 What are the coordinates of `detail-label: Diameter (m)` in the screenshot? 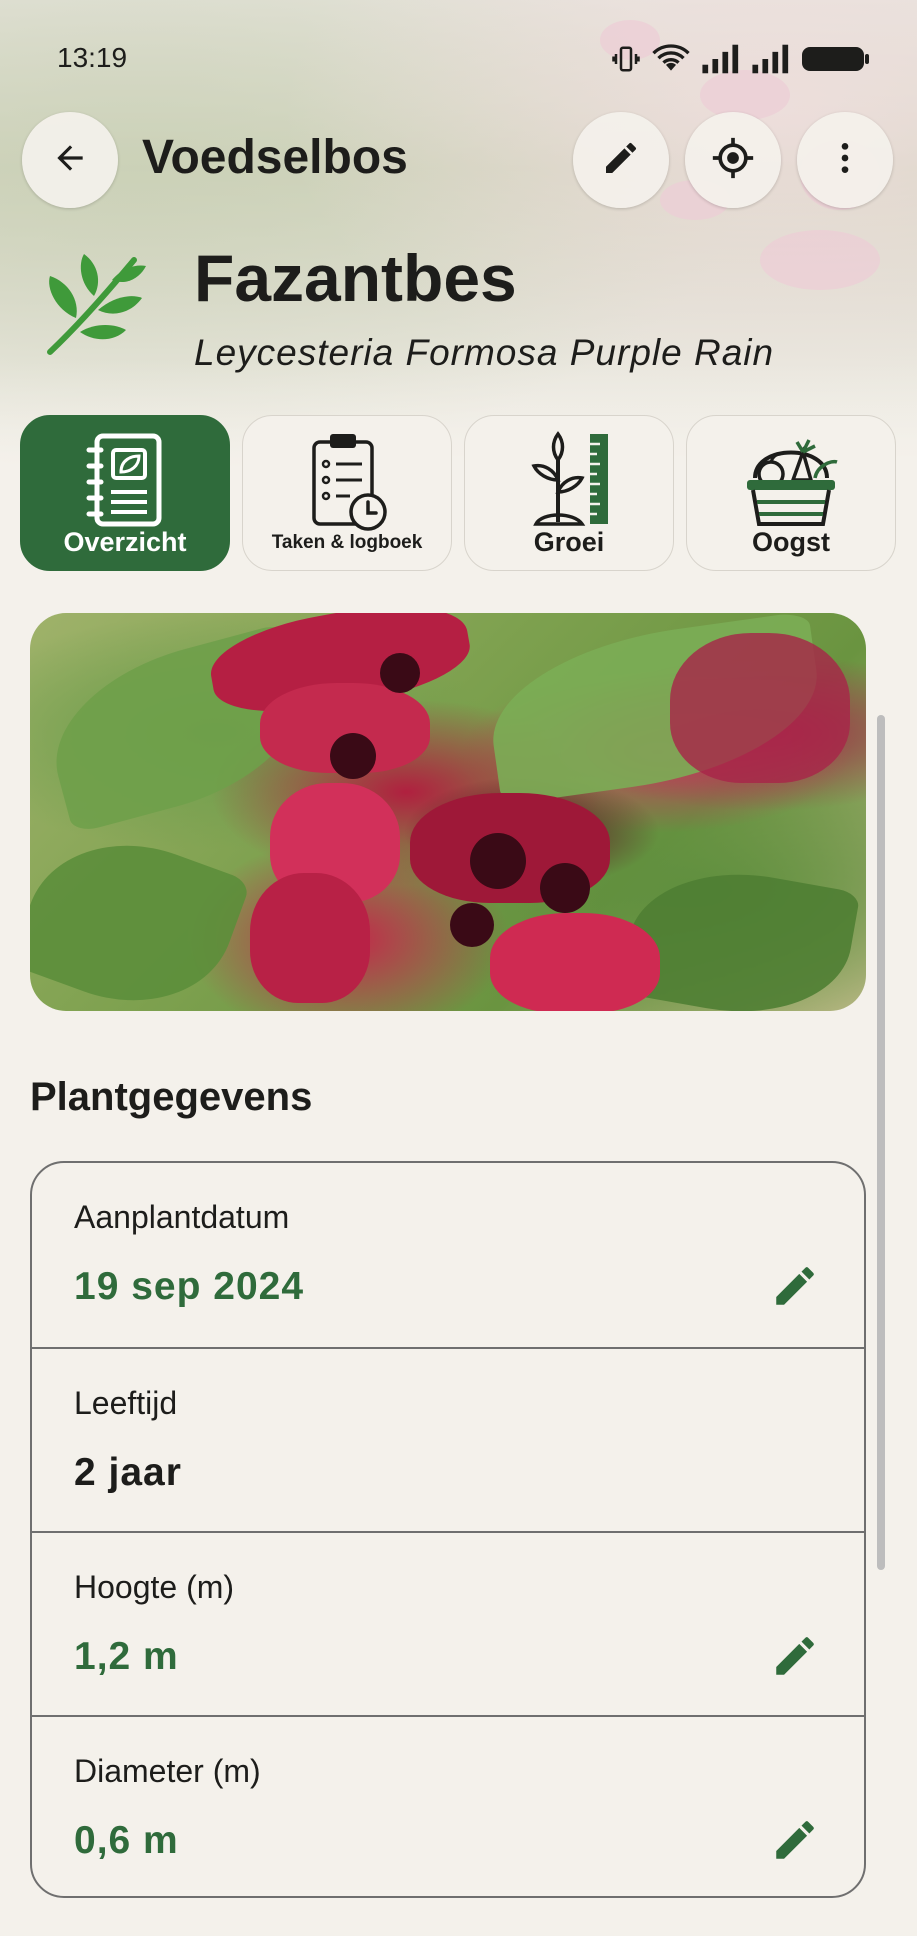 It's located at (167, 1771).